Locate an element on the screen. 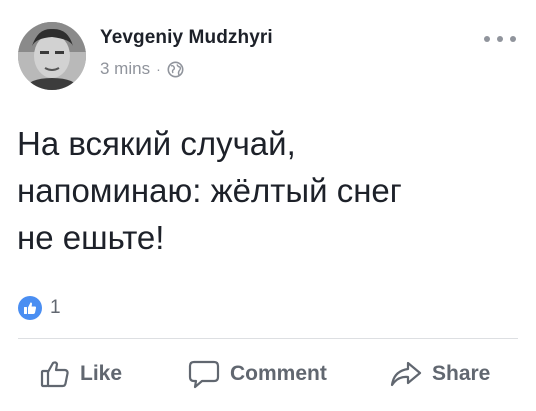 Image resolution: width=536 pixels, height=411 pixels. share-label: Share is located at coordinates (461, 373).